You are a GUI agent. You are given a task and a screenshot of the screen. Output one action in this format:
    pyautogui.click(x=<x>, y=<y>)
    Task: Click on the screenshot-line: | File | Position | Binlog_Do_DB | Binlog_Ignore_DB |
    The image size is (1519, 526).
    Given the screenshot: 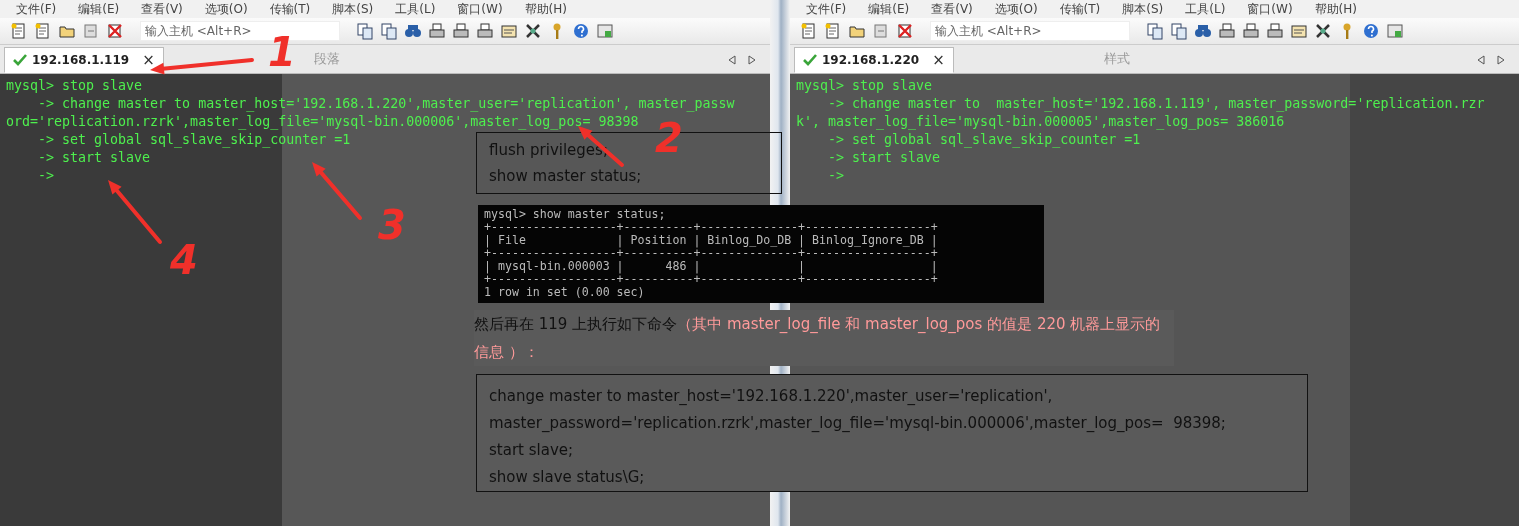 What is the action you would take?
    pyautogui.click(x=711, y=240)
    